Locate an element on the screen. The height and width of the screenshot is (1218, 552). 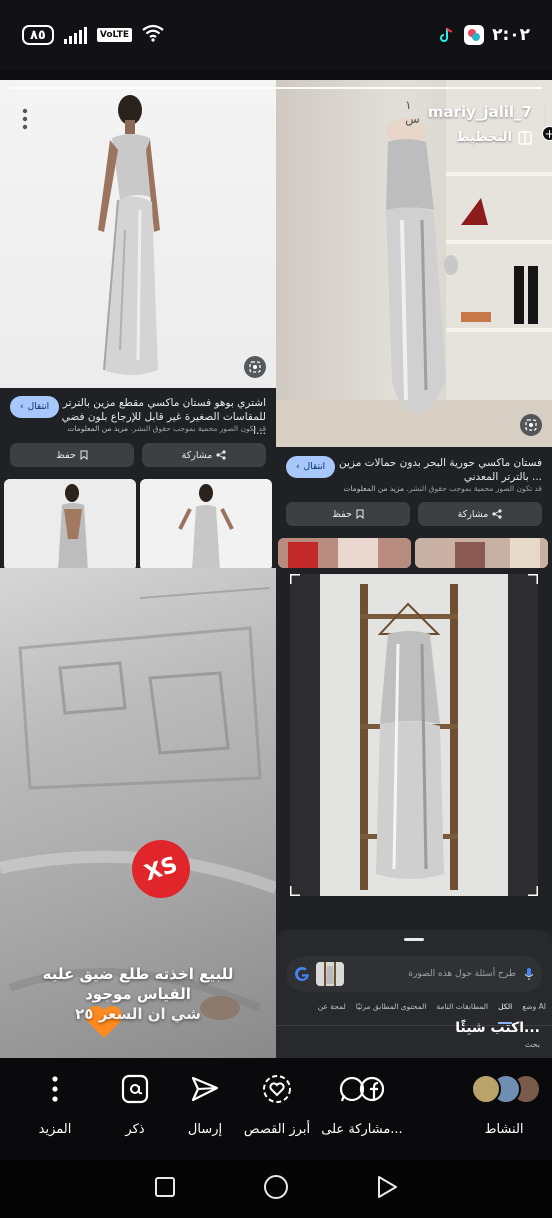
tiktok-icon is located at coordinates (446, 35).